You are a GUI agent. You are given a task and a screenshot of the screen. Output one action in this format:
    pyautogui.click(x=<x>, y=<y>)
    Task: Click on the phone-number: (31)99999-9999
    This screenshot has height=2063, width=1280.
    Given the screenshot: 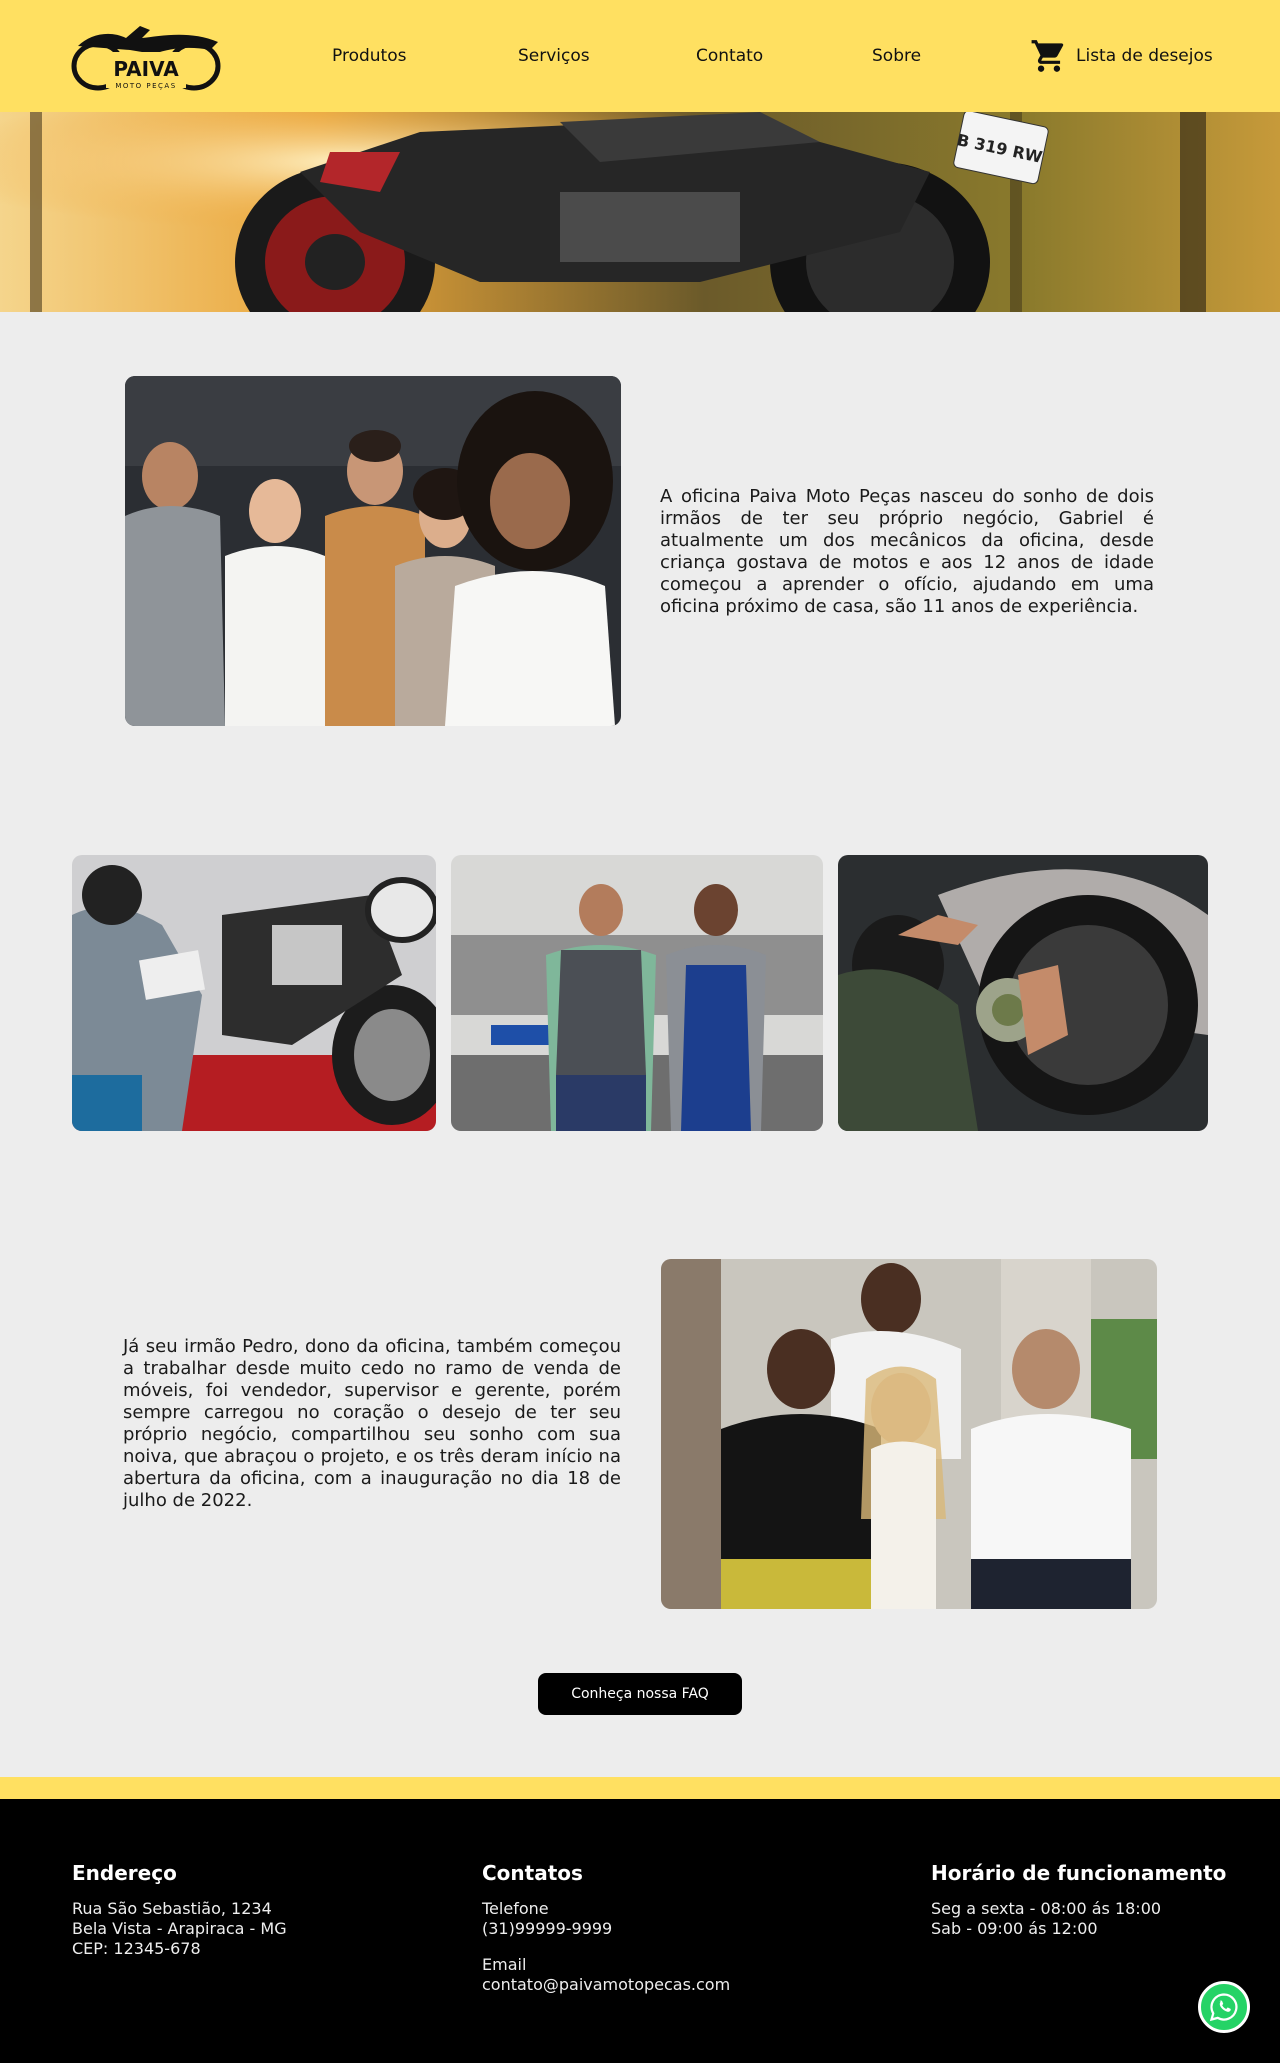 What is the action you would take?
    pyautogui.click(x=606, y=1929)
    